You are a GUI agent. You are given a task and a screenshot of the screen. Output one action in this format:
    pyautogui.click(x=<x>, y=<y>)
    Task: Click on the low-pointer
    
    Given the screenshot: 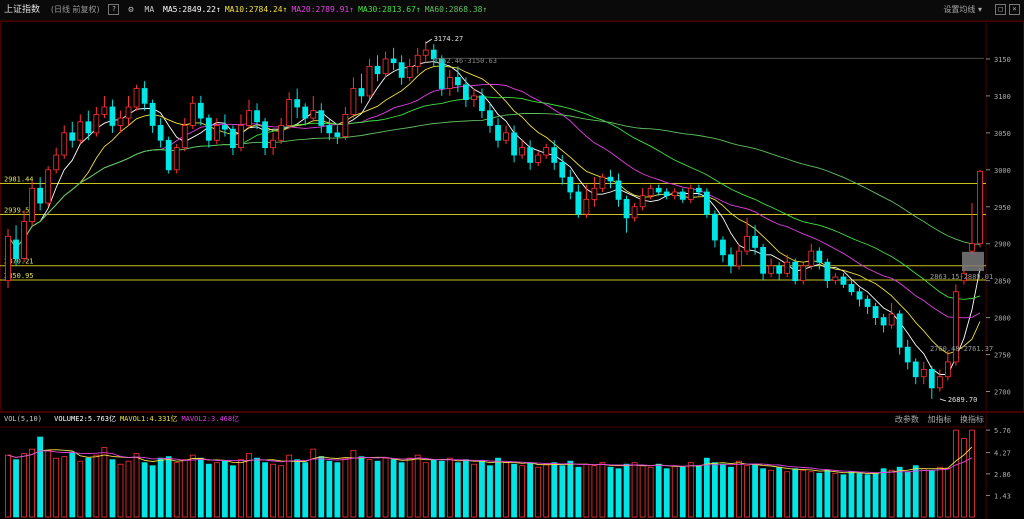 What is the action you would take?
    pyautogui.click(x=942, y=400)
    